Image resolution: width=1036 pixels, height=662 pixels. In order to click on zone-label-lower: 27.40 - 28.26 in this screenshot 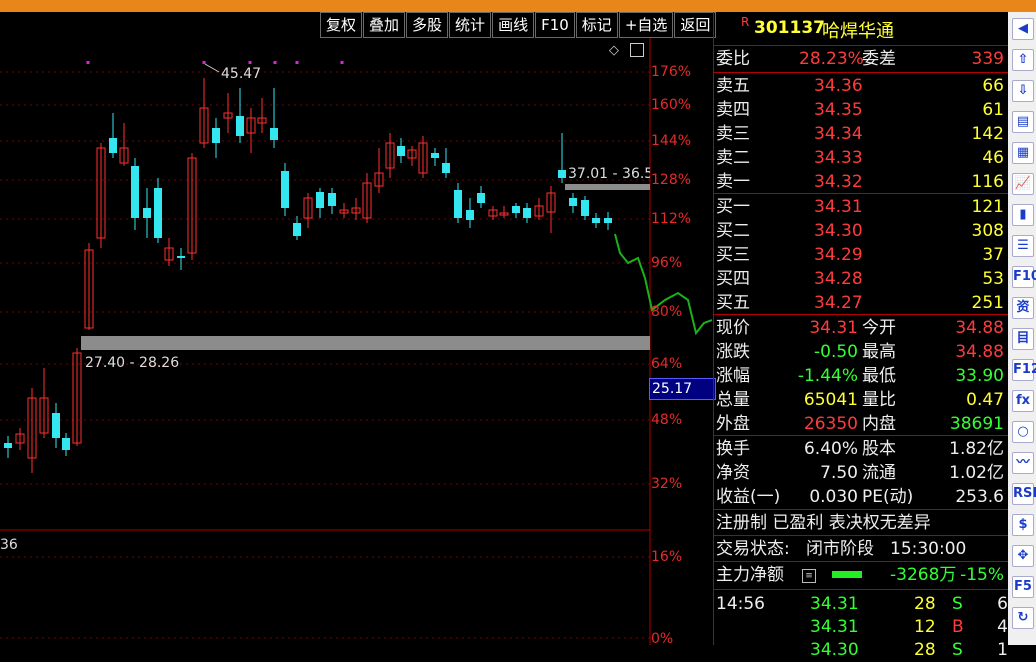, I will do `click(132, 363)`.